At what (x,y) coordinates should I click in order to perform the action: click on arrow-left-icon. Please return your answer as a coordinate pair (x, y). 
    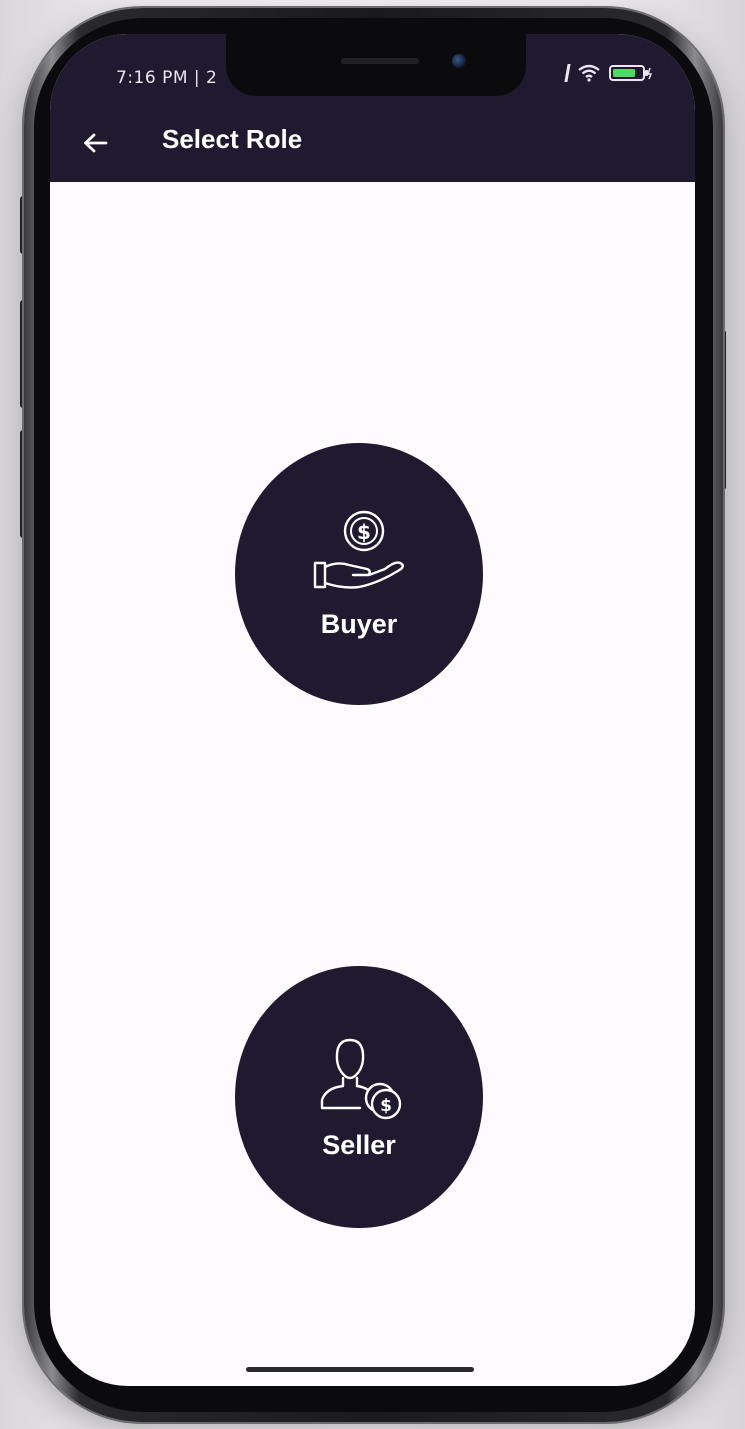
    Looking at the image, I should click on (96, 143).